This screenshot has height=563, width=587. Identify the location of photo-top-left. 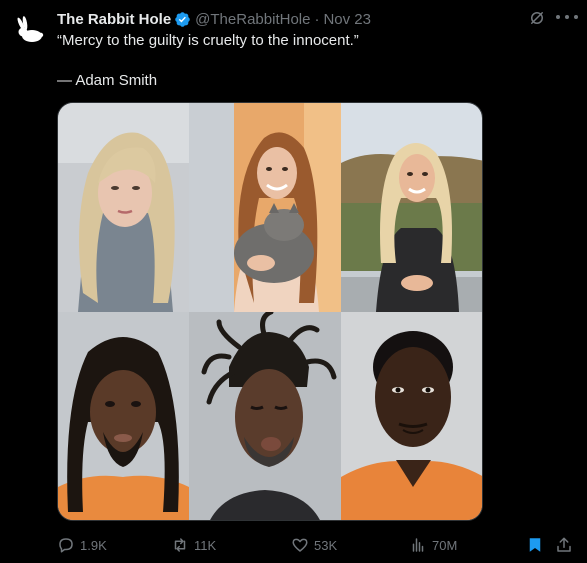
(123, 207).